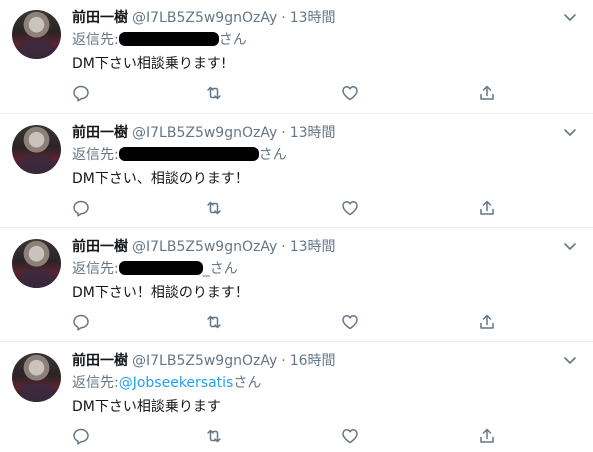 Image resolution: width=593 pixels, height=452 pixels. I want to click on reply-to-line: 返信先:@Jobseekersatisさん, so click(166, 383).